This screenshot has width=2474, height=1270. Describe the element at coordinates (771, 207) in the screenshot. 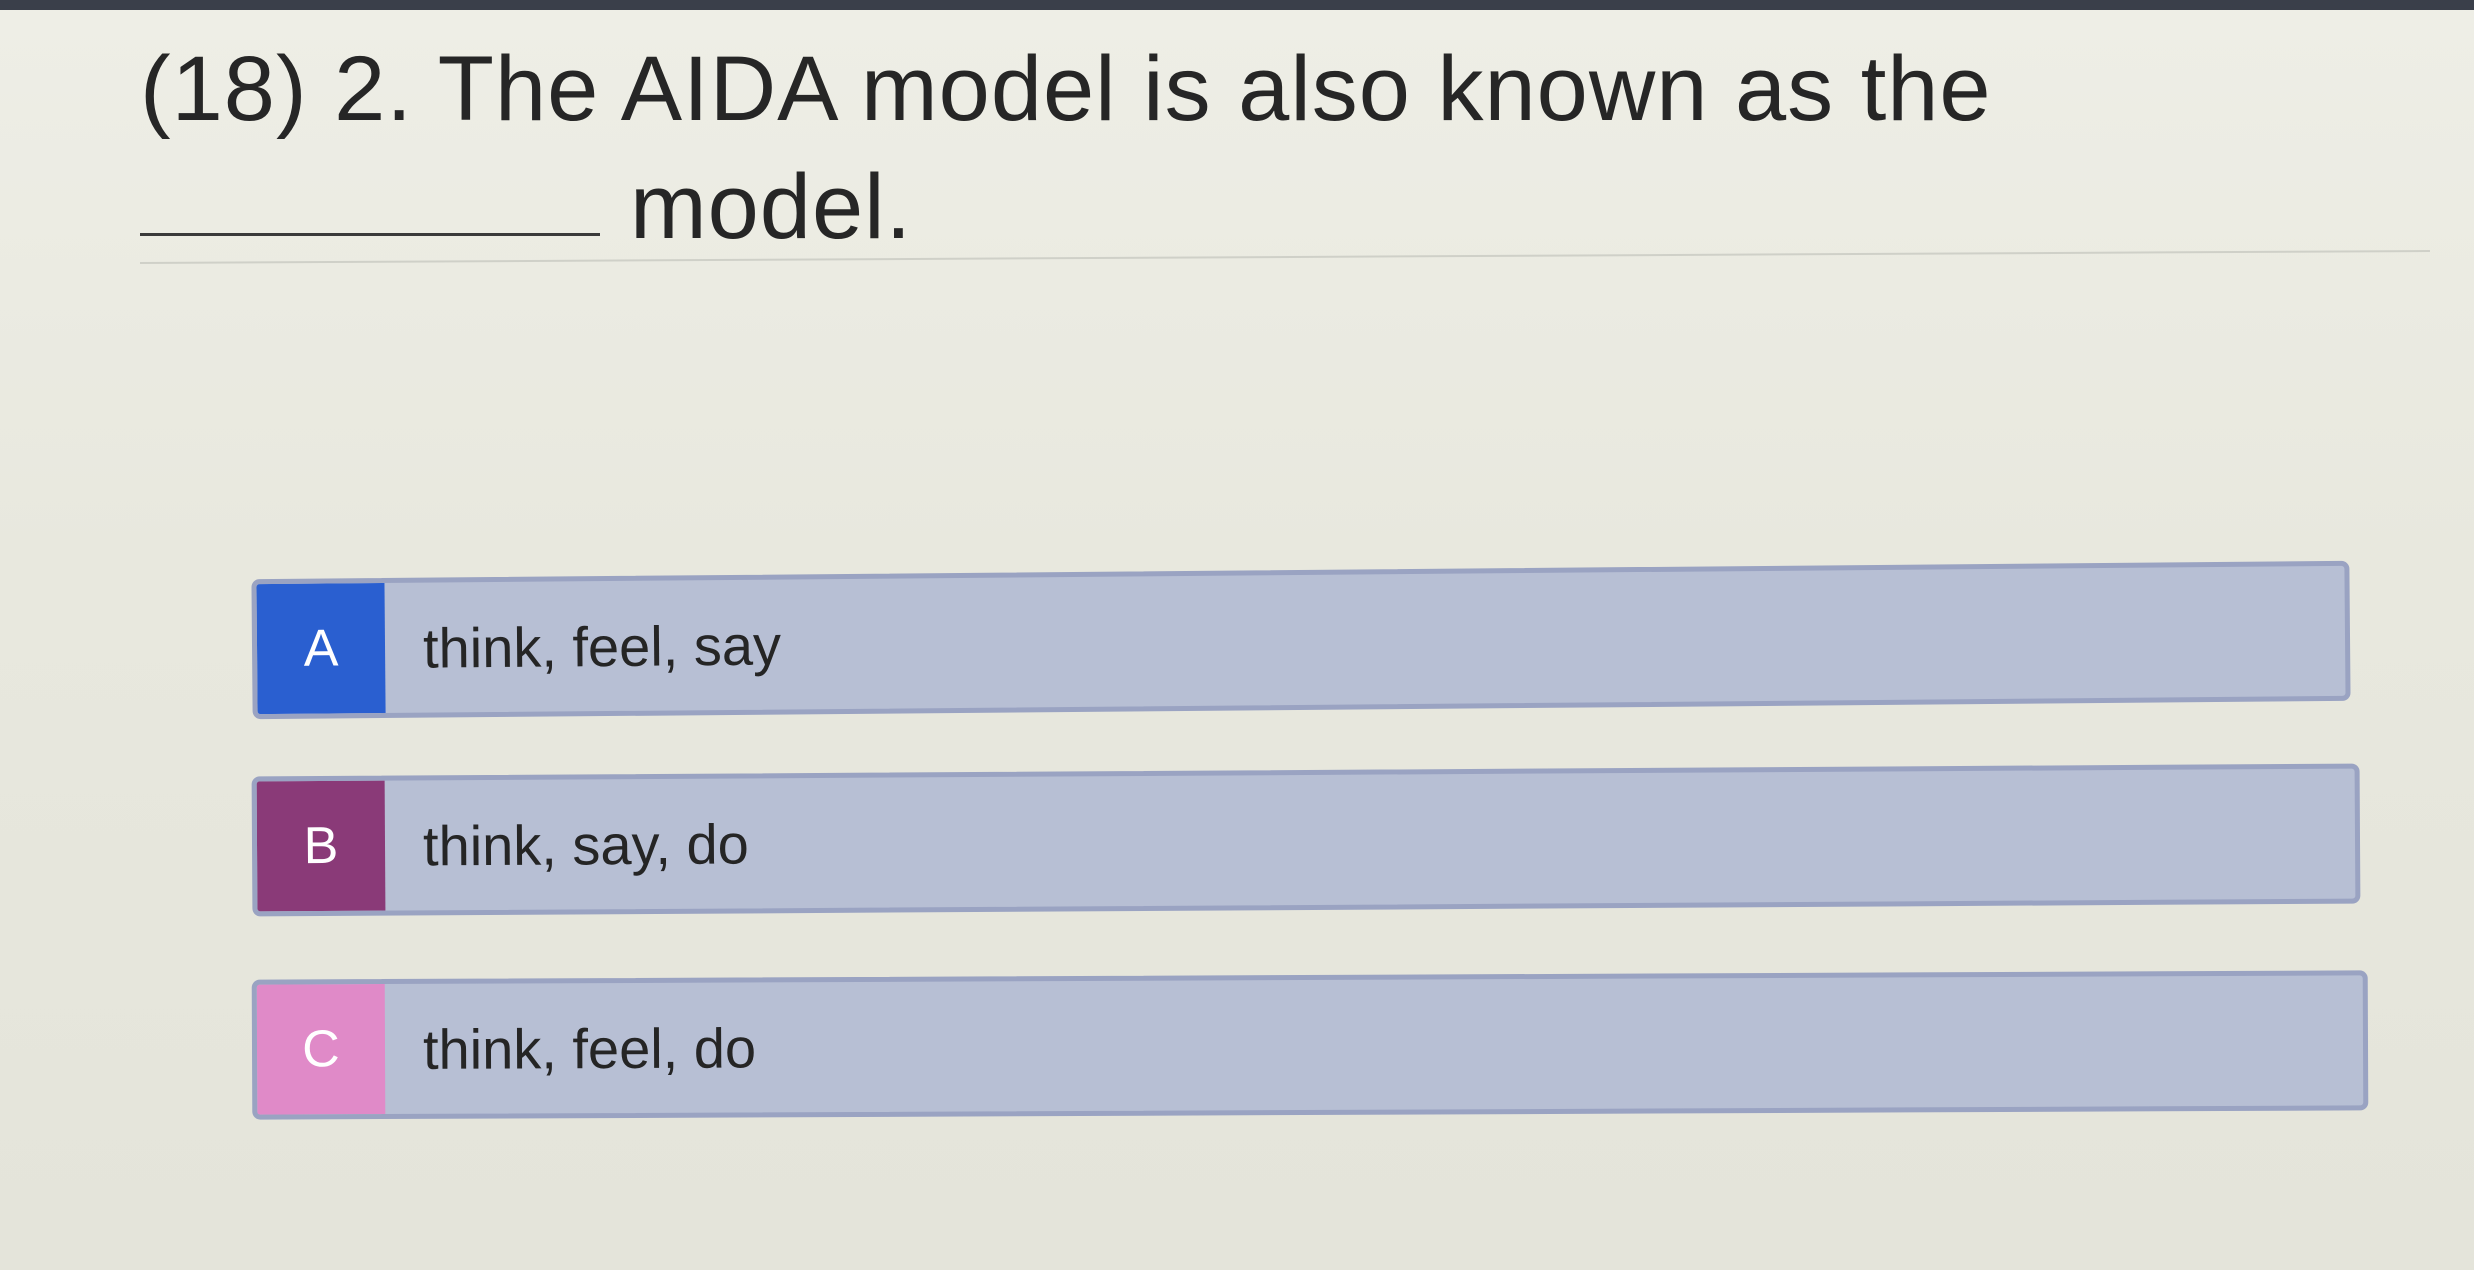

I see `question-line-2-text: model.` at that location.